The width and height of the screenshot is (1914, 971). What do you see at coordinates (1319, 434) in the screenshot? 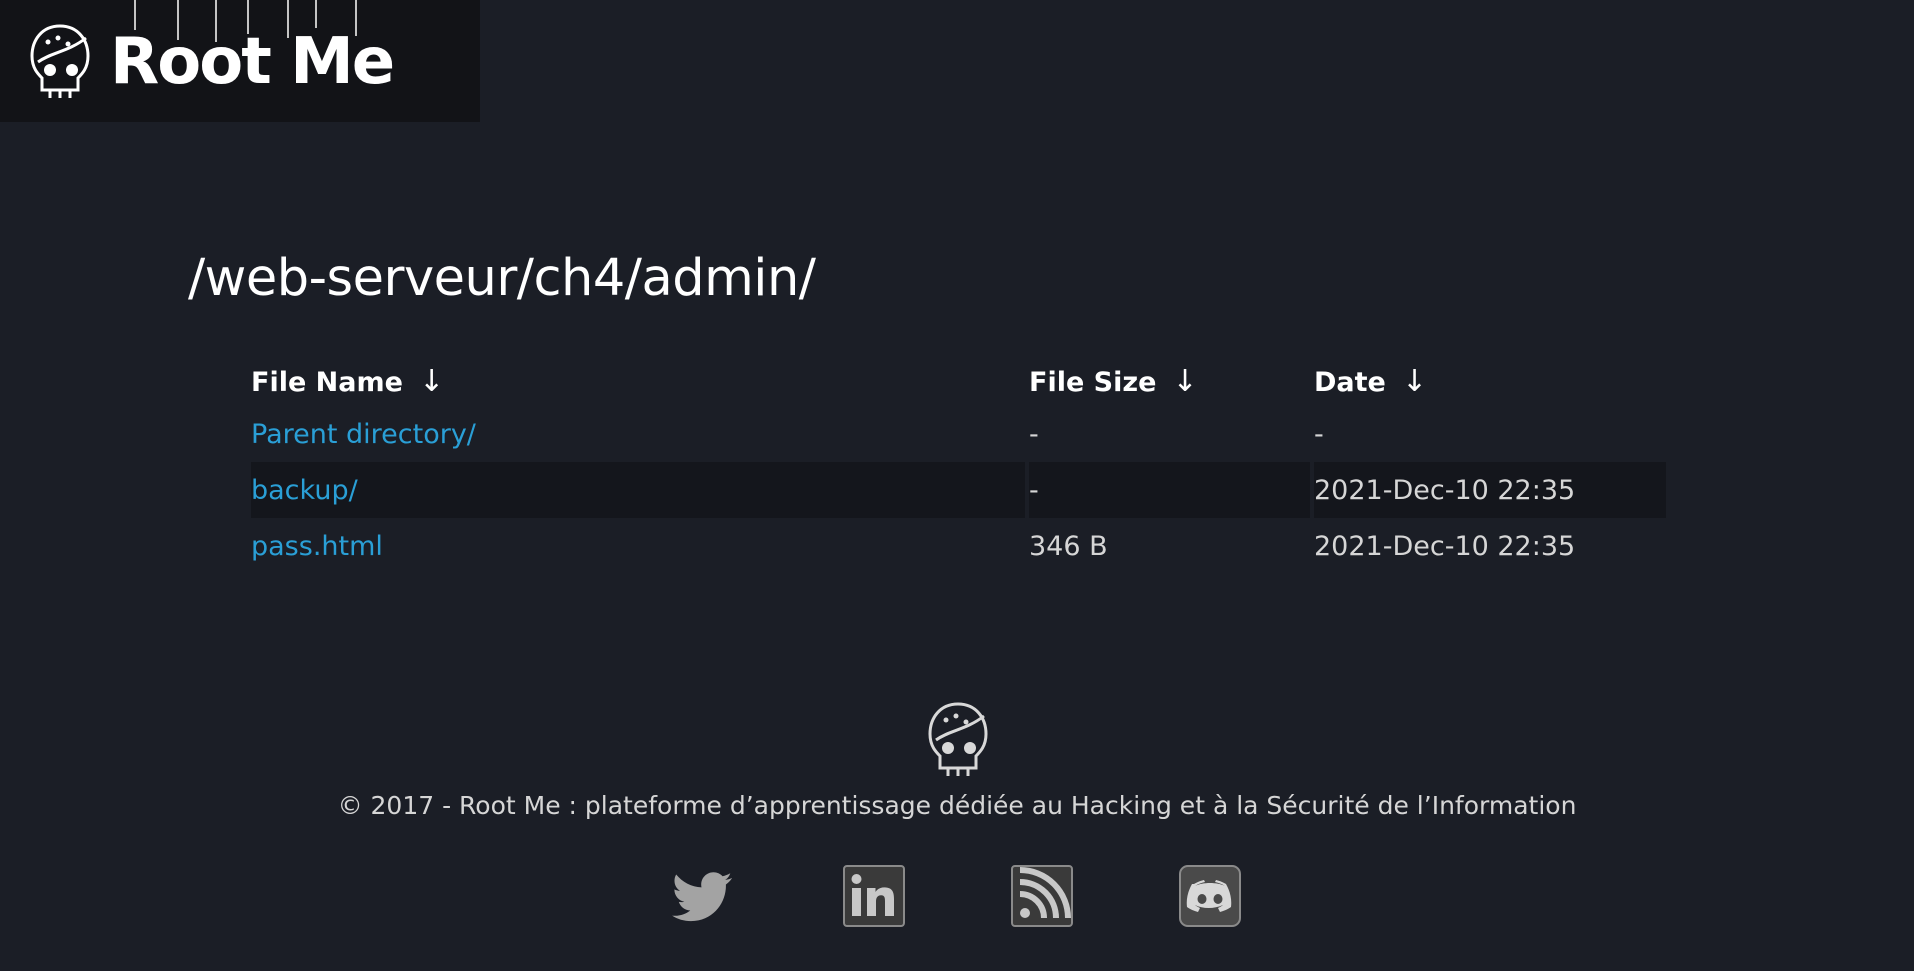
I see `file-date-cell: -` at bounding box center [1319, 434].